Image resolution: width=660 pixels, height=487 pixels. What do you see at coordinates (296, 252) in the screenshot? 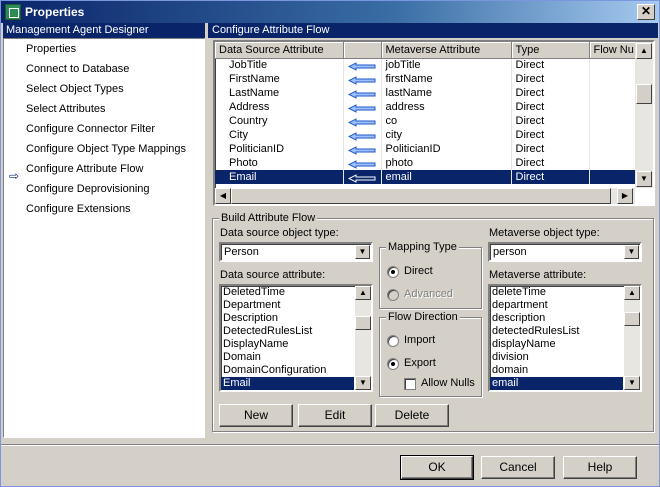
I see `ds-object-type-select: Person ▼` at bounding box center [296, 252].